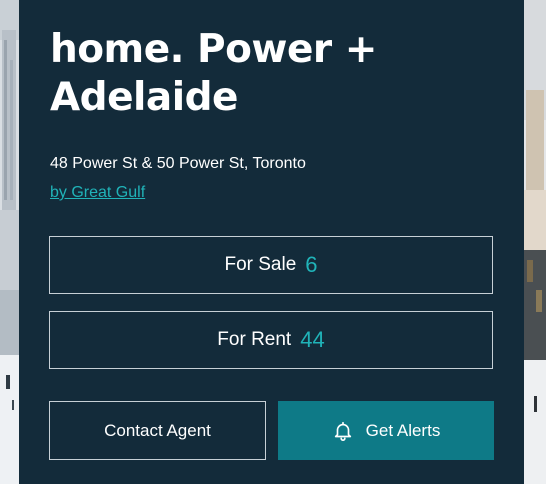 This screenshot has height=484, width=546. I want to click on contact-agent-label: Contact Agent, so click(157, 430).